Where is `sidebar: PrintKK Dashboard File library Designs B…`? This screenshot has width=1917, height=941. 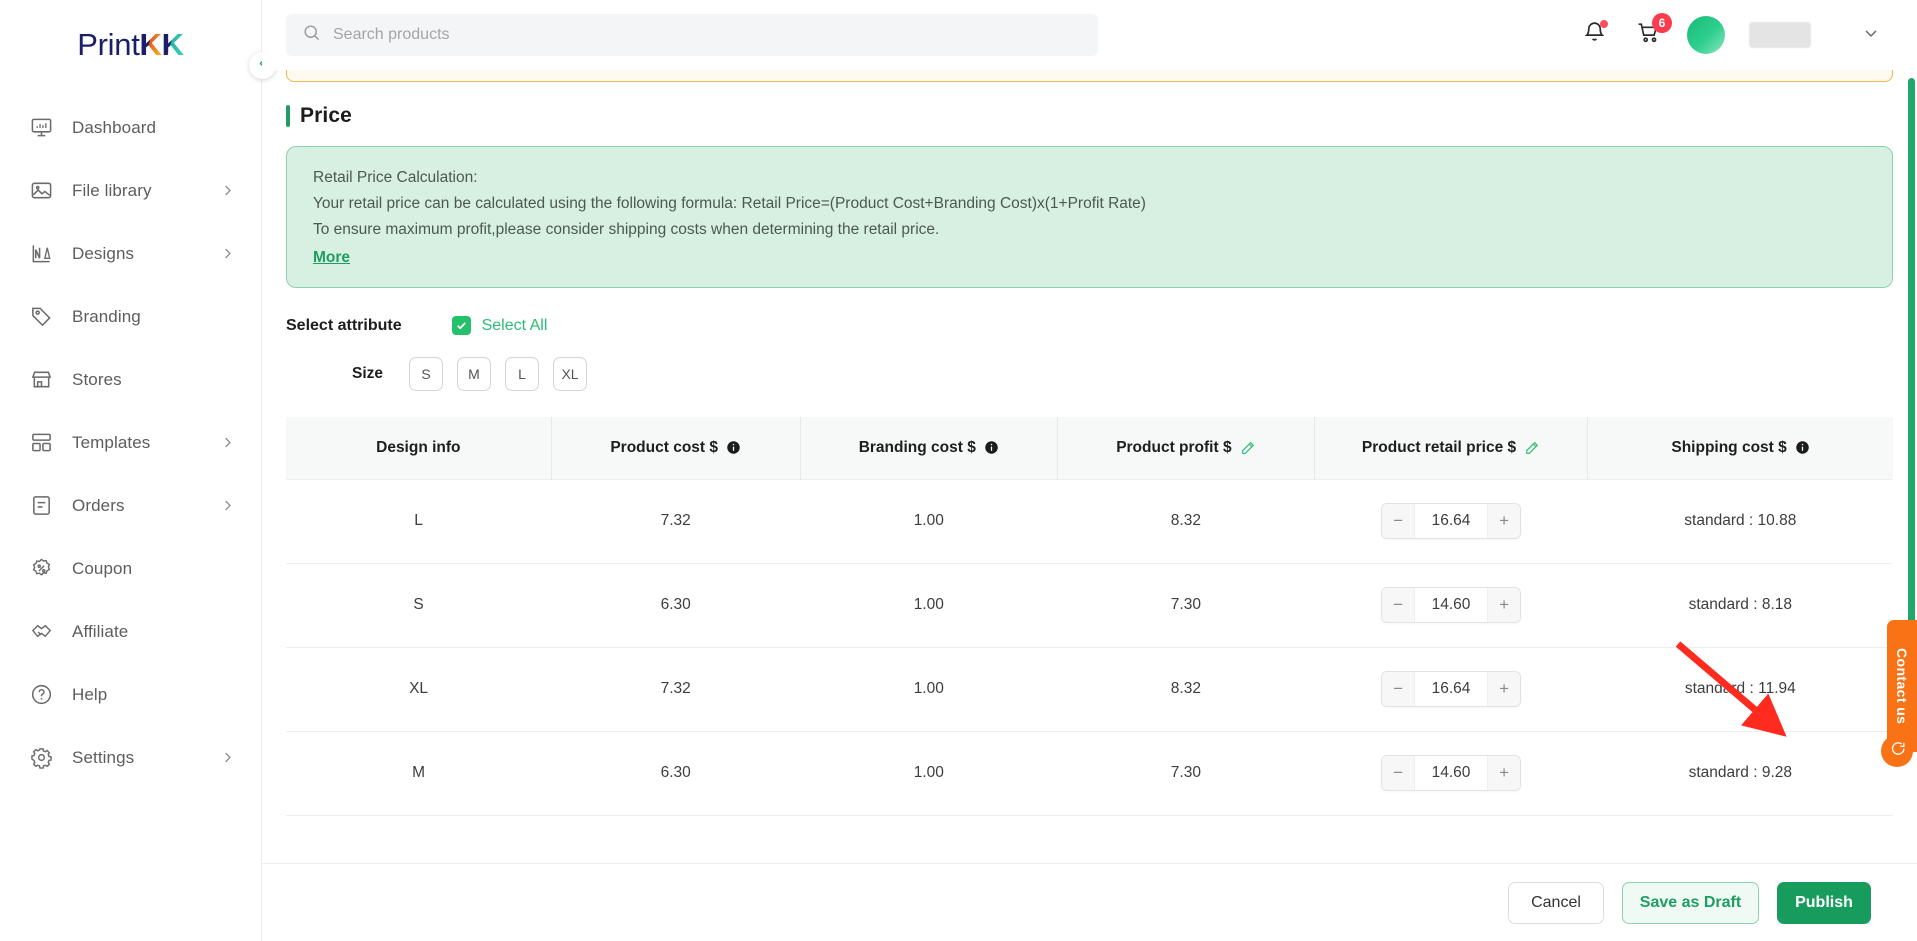
sidebar: PrintKK Dashboard File library Designs B… is located at coordinates (138, 470).